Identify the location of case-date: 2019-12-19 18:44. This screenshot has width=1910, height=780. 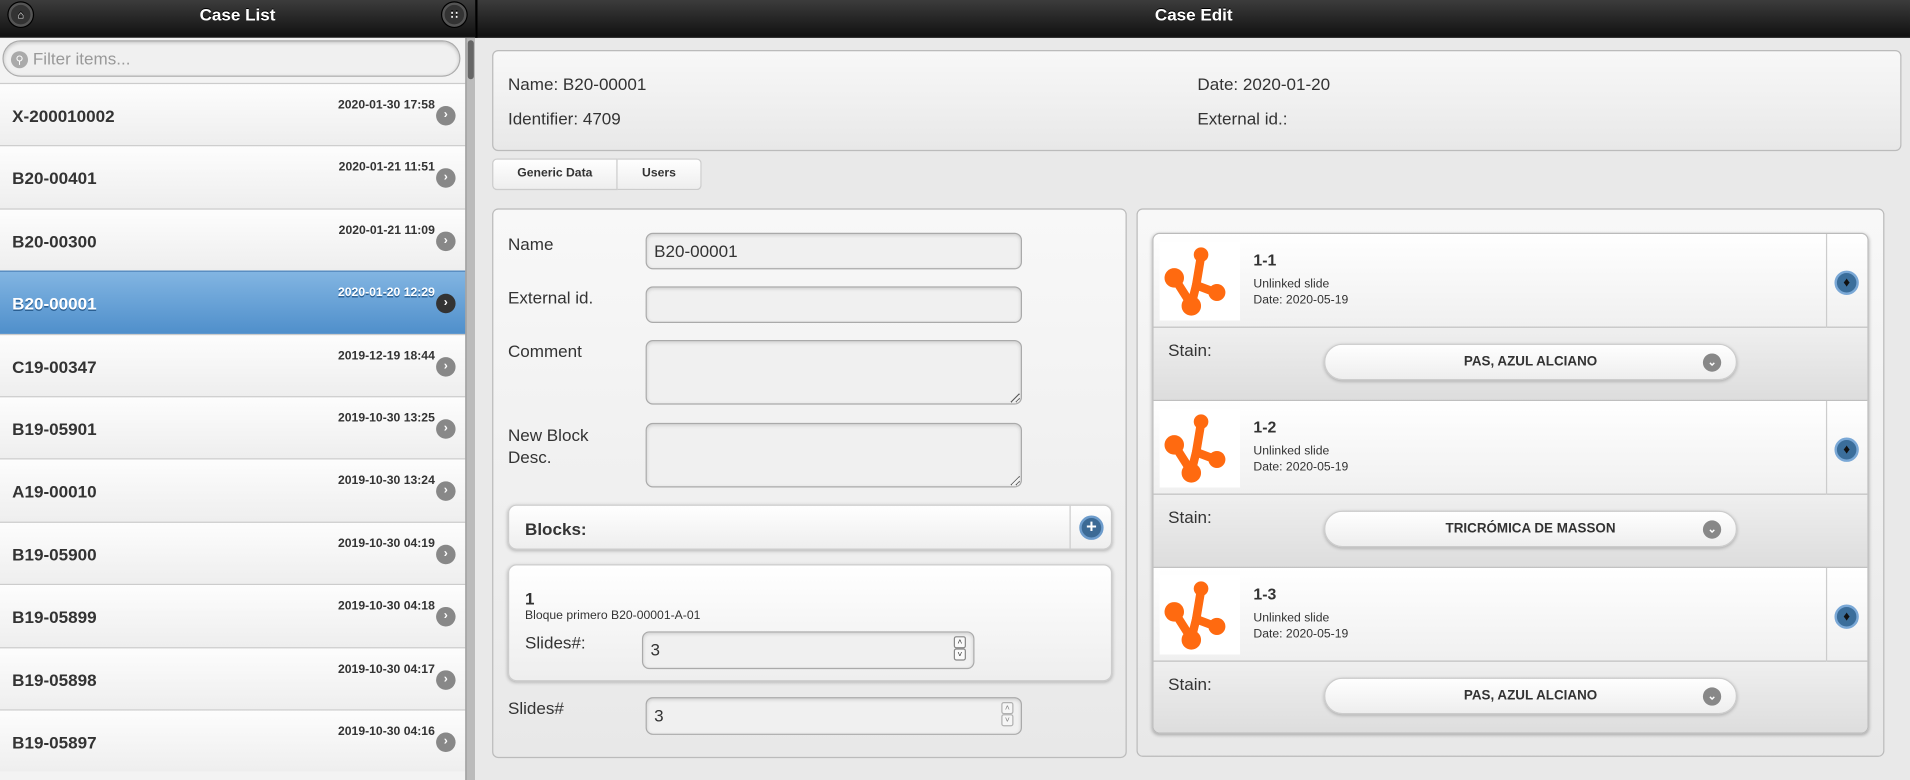
(386, 356).